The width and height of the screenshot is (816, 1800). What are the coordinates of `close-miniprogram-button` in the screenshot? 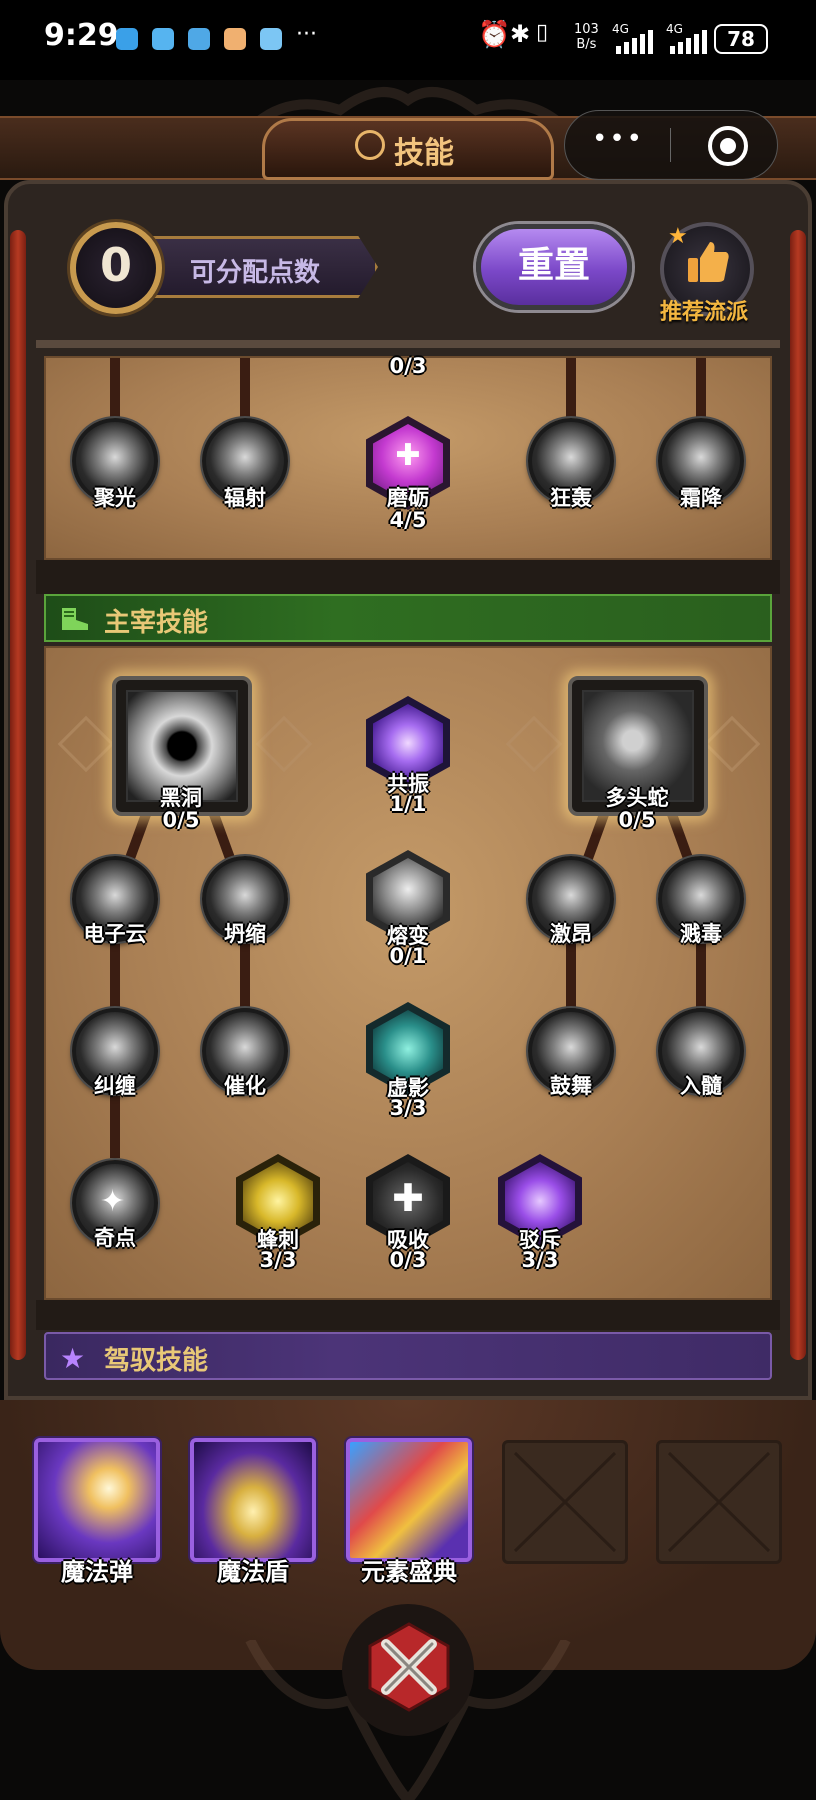 It's located at (728, 146).